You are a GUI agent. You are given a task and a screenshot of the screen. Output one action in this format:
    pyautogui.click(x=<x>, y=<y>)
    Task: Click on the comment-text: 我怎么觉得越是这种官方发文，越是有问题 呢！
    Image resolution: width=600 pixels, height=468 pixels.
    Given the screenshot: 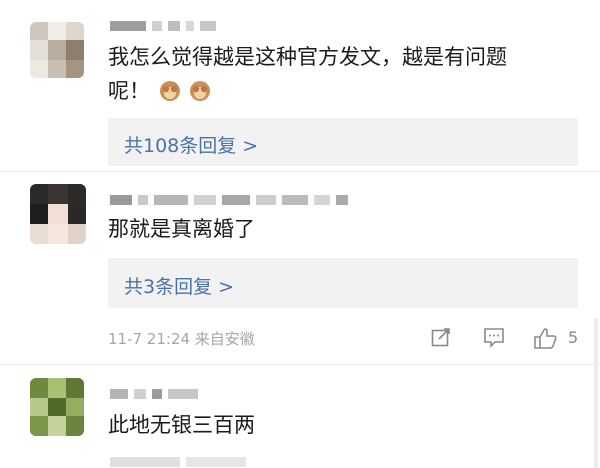 What is the action you would take?
    pyautogui.click(x=343, y=74)
    